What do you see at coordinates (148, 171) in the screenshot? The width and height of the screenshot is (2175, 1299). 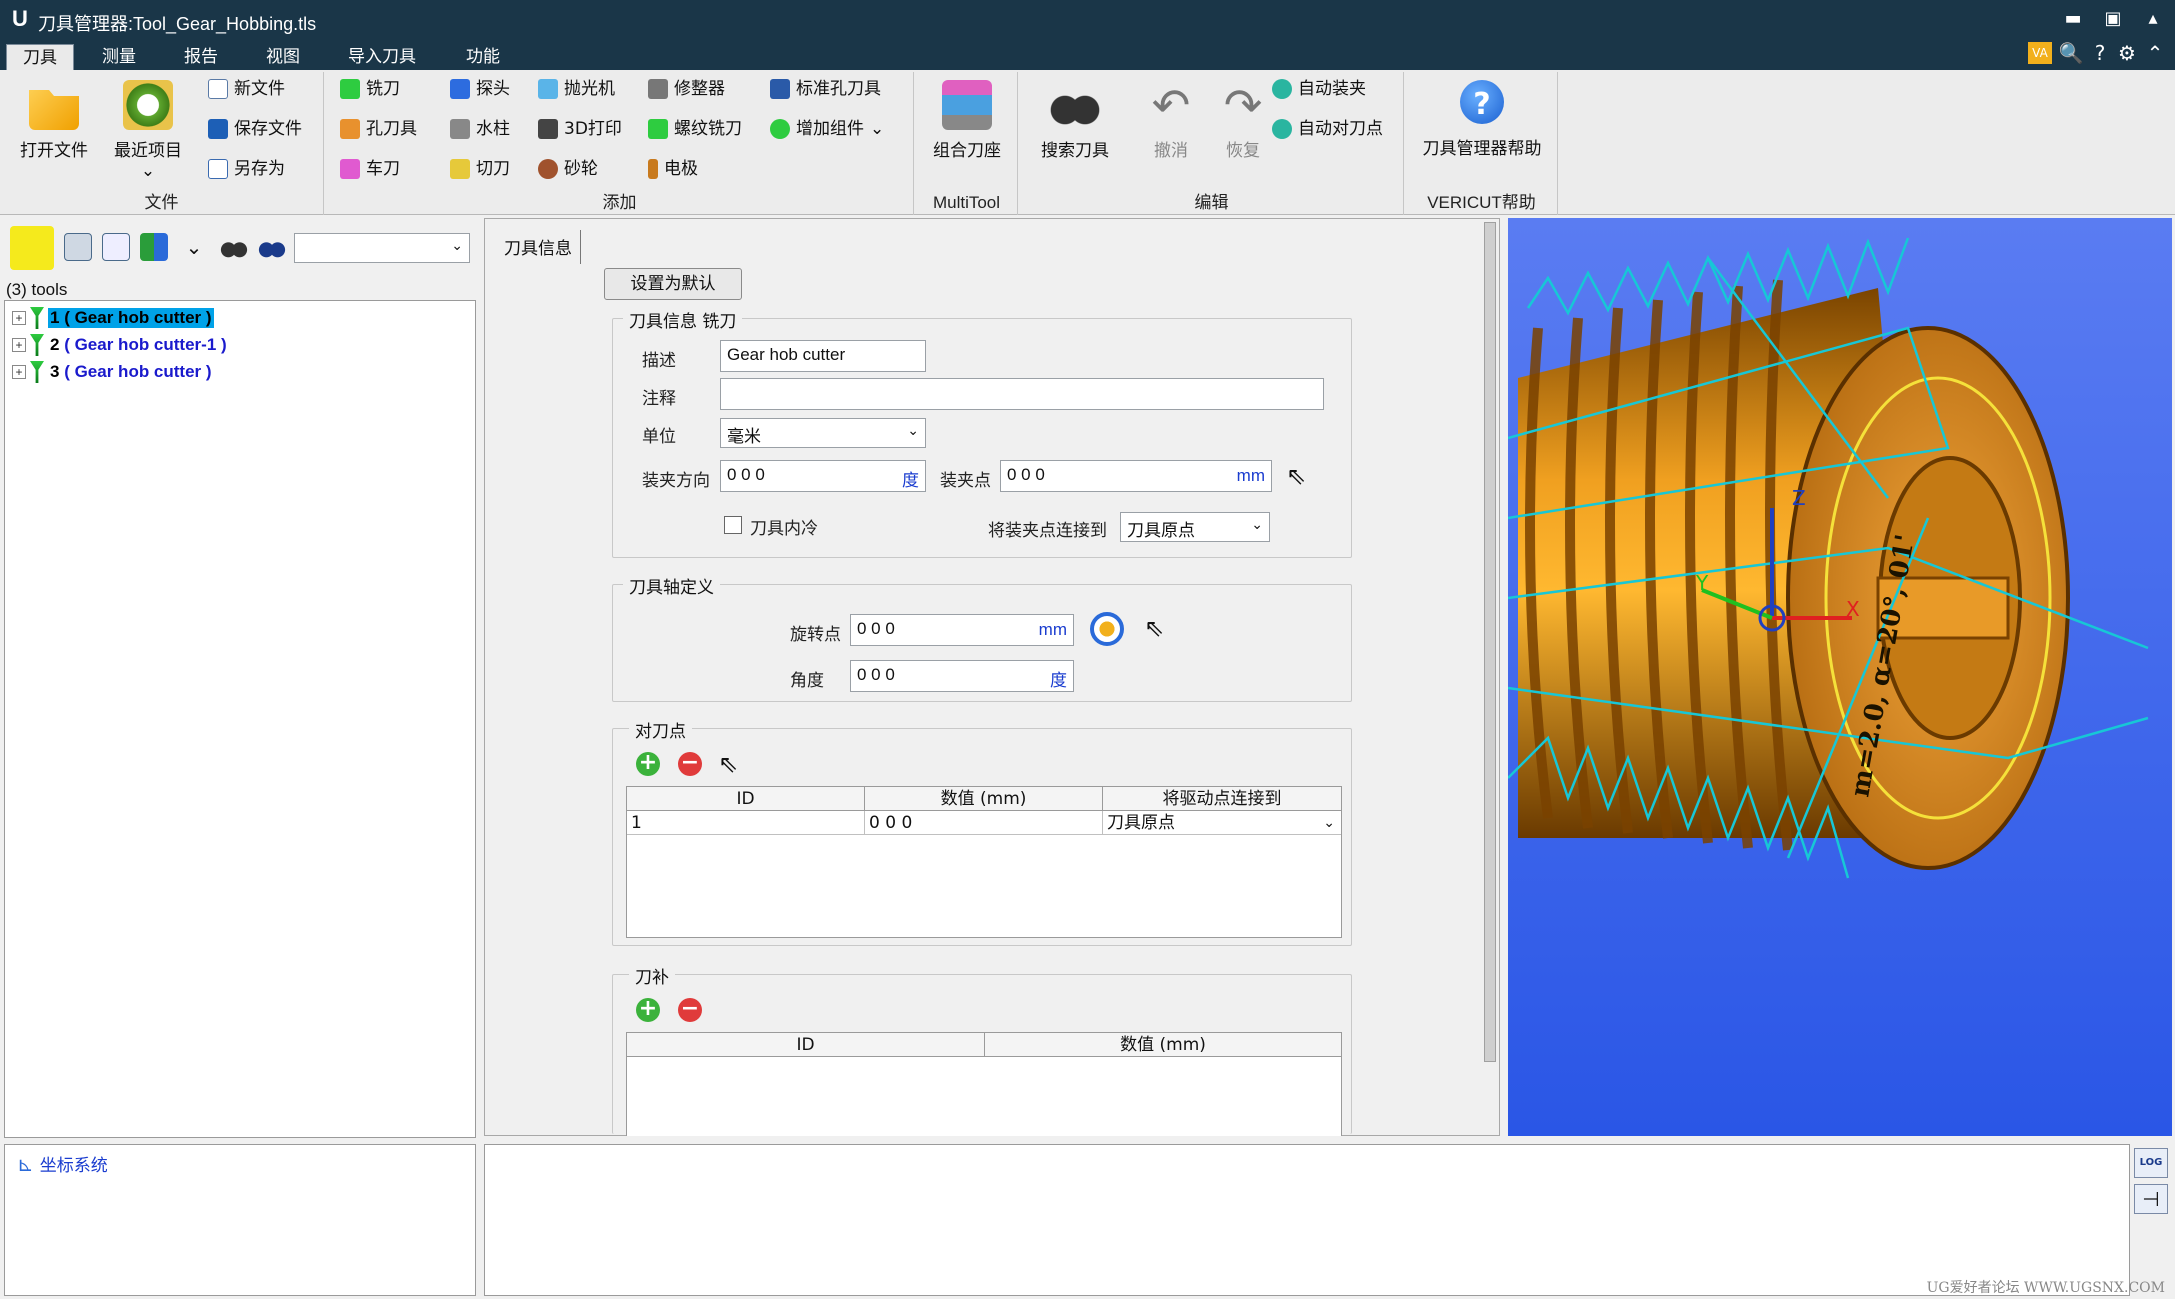 I see `recent-dropdown-arrow: ⌄` at bounding box center [148, 171].